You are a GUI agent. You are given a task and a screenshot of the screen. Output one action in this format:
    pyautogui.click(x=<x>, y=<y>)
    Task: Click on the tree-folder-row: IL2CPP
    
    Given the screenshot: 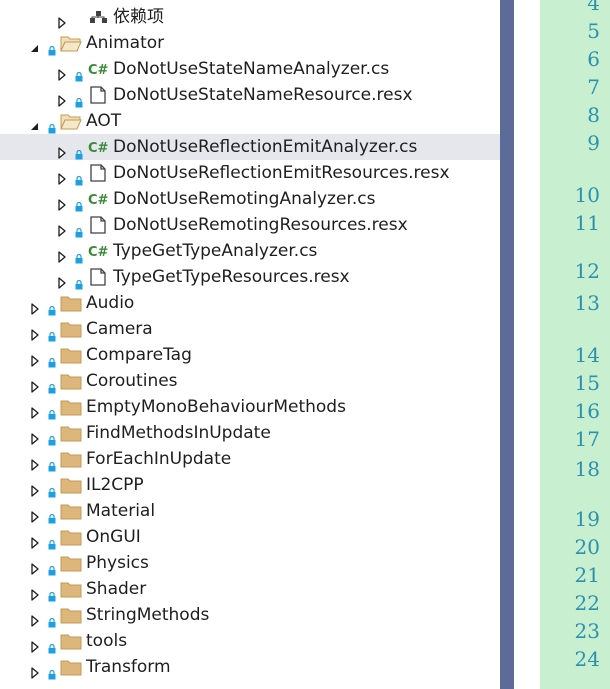 What is the action you would take?
    pyautogui.click(x=250, y=485)
    